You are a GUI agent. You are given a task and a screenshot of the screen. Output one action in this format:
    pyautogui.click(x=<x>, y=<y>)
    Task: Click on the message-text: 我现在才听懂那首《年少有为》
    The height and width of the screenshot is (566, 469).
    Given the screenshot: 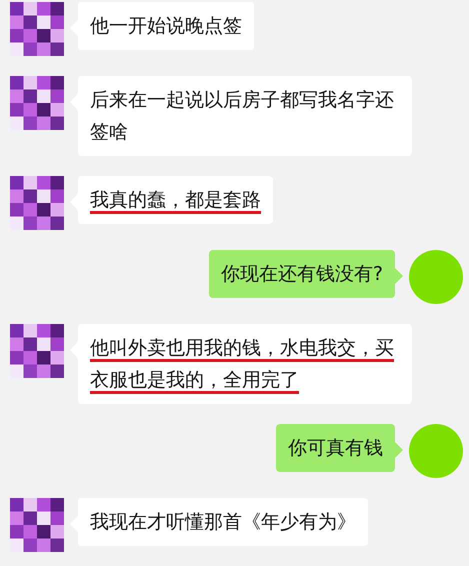 What is the action you would take?
    pyautogui.click(x=223, y=522)
    